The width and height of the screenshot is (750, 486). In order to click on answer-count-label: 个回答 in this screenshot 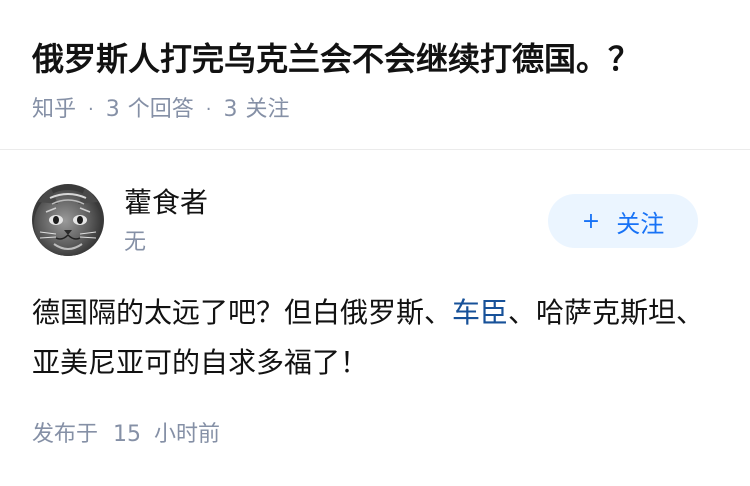, I will do `click(161, 110)`.